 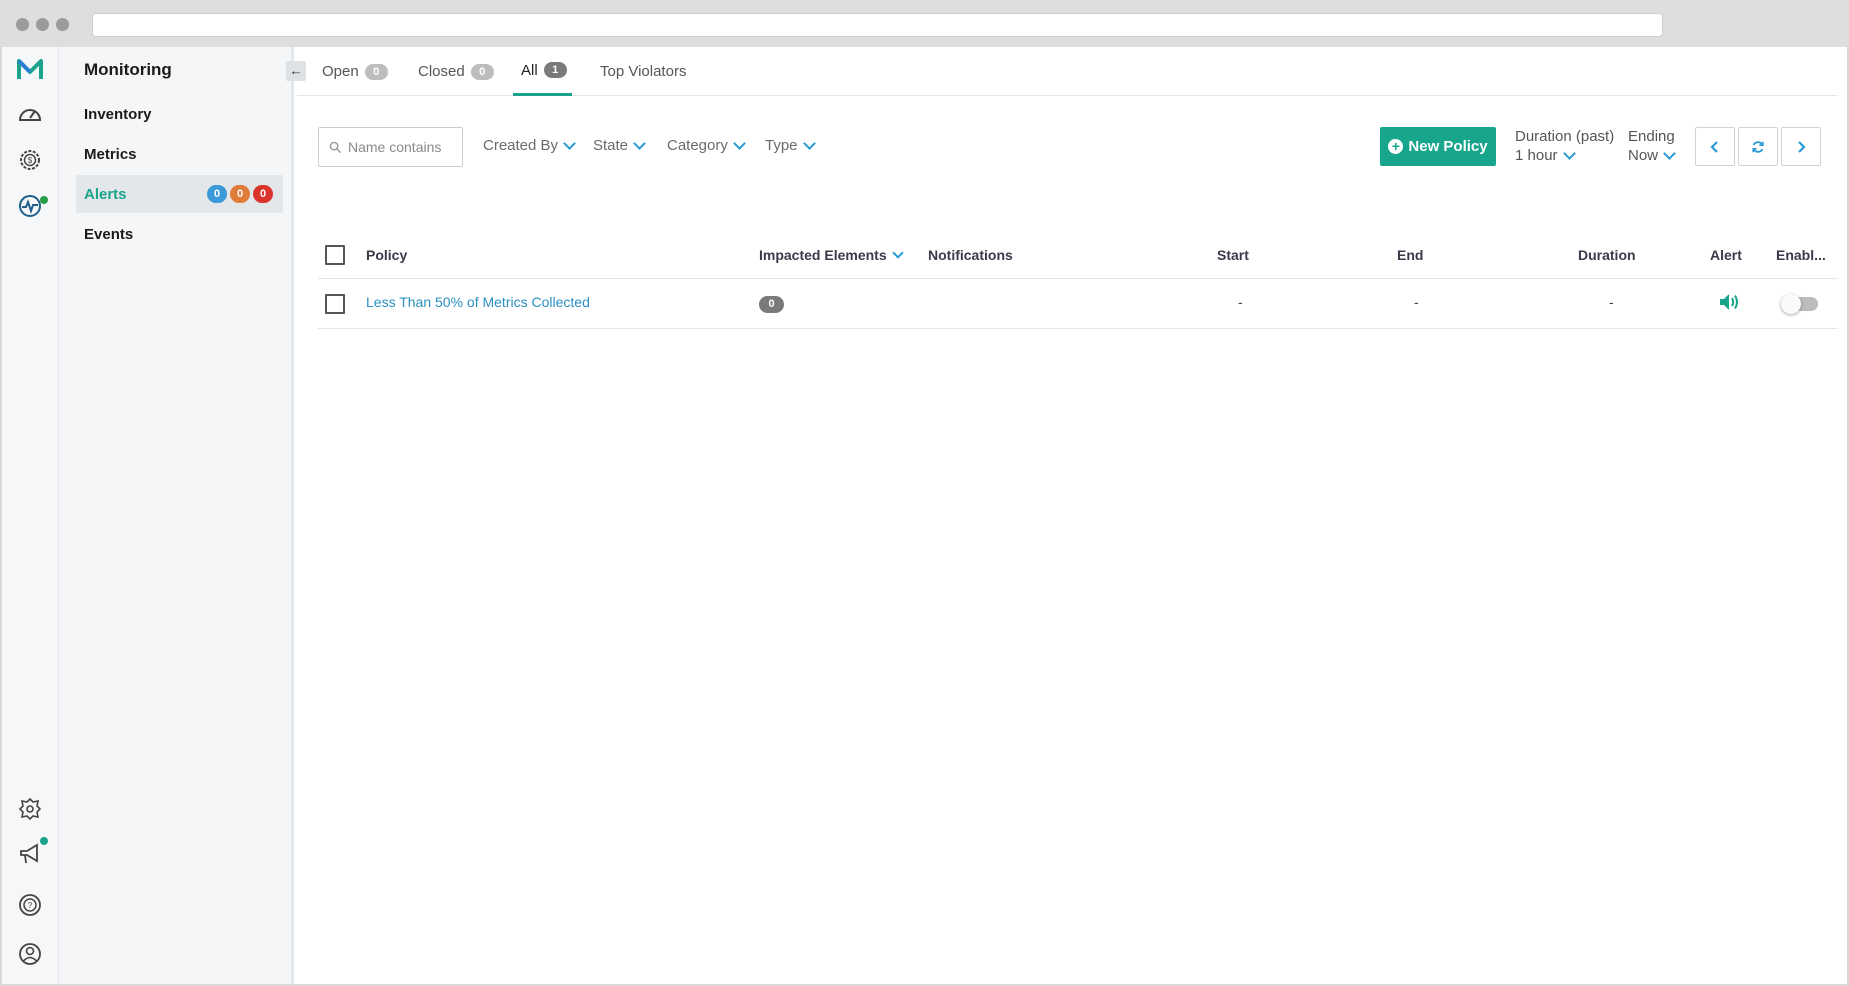 What do you see at coordinates (128, 69) in the screenshot?
I see `nav-title: Monitoring` at bounding box center [128, 69].